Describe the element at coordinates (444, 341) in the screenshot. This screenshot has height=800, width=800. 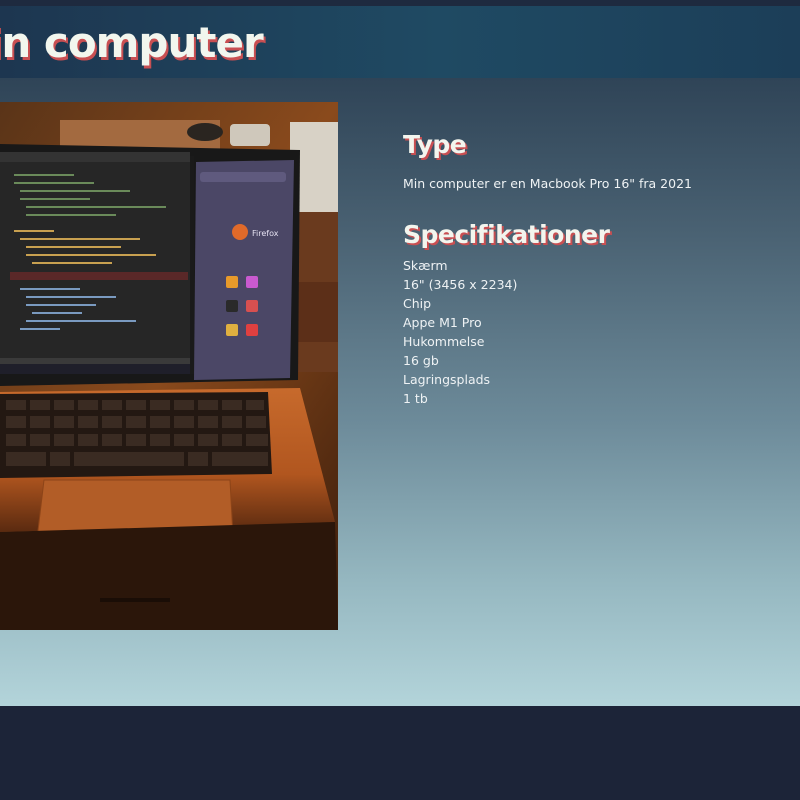
I see `spec-label-memory: Hukommelse` at that location.